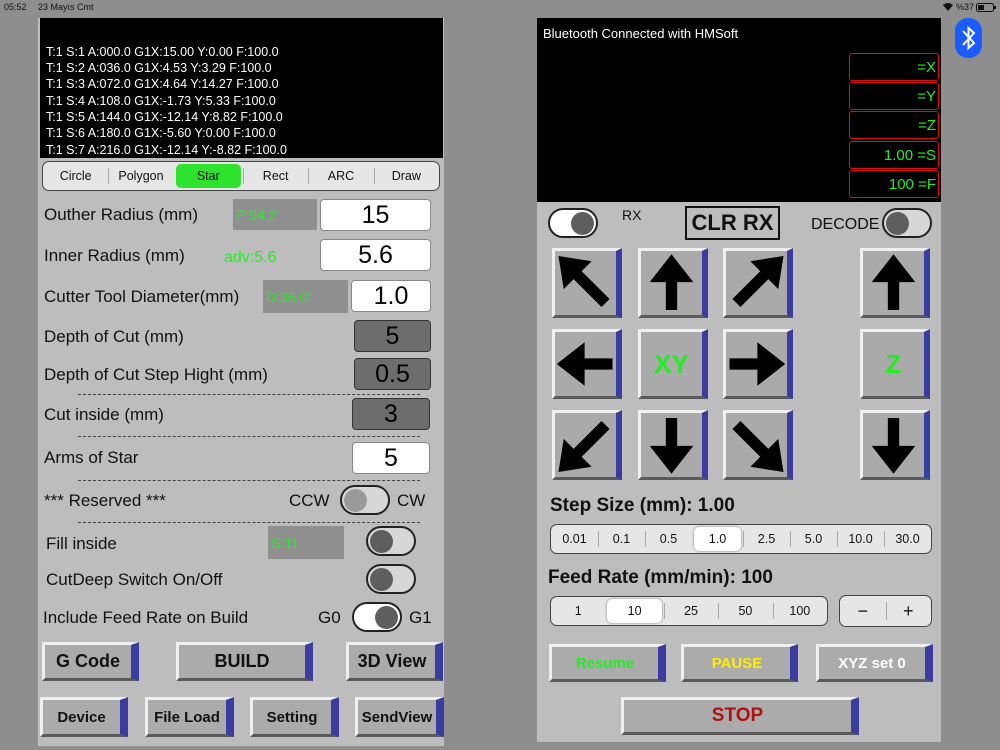 This screenshot has height=750, width=1000. Describe the element at coordinates (587, 283) in the screenshot. I see `jog-up-left-button` at that location.